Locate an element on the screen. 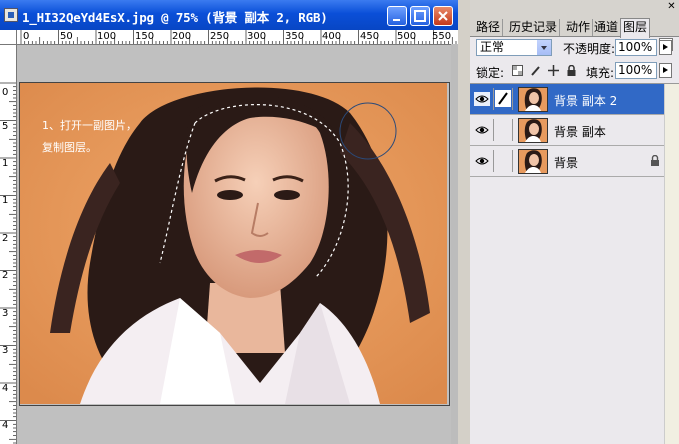  lock-transparent-pixels-icon is located at coordinates (517, 70).